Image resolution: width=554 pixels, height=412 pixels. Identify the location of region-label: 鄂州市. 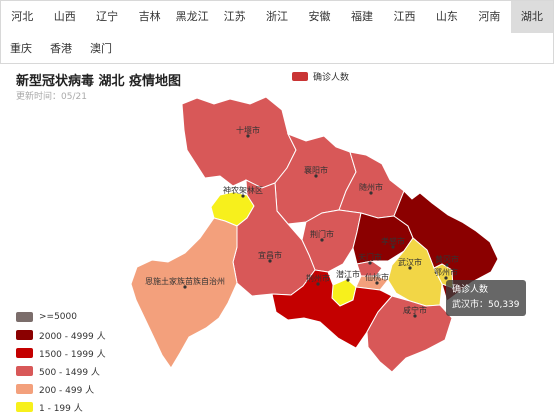
(446, 272).